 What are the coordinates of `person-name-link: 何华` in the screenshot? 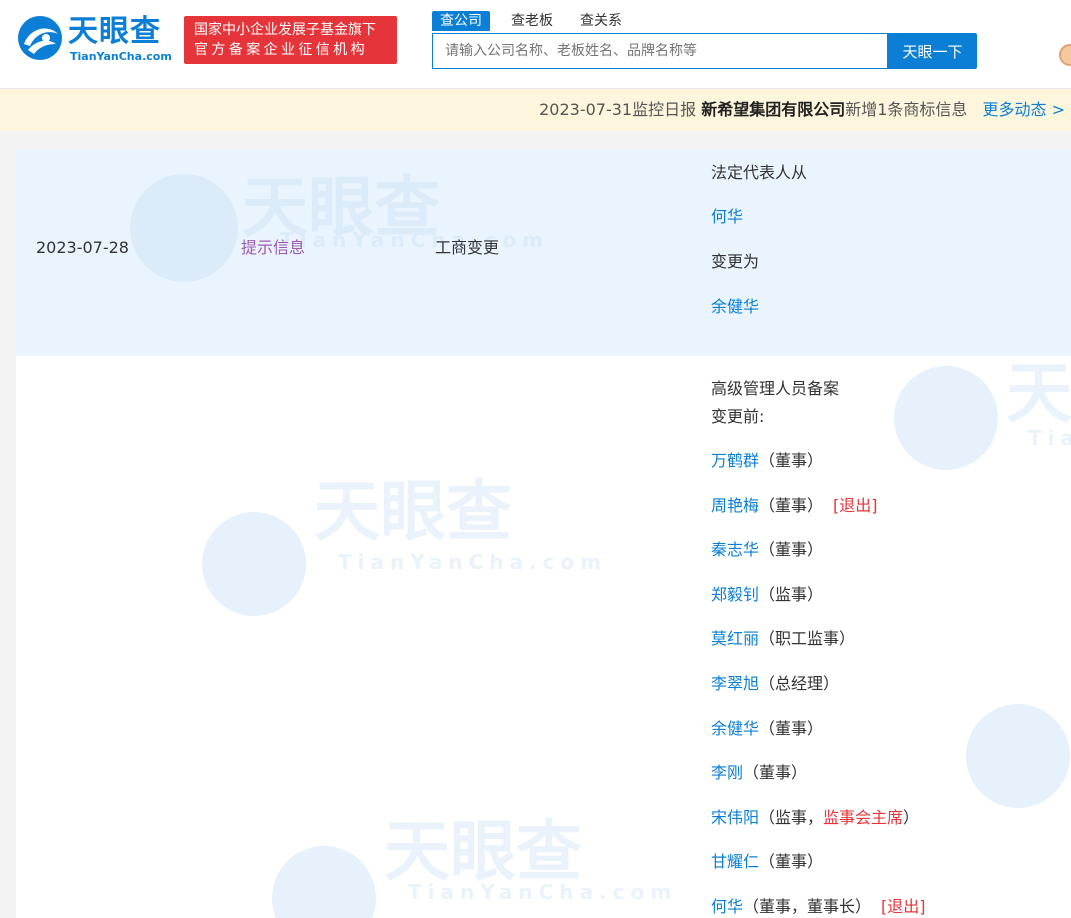 It's located at (727, 906).